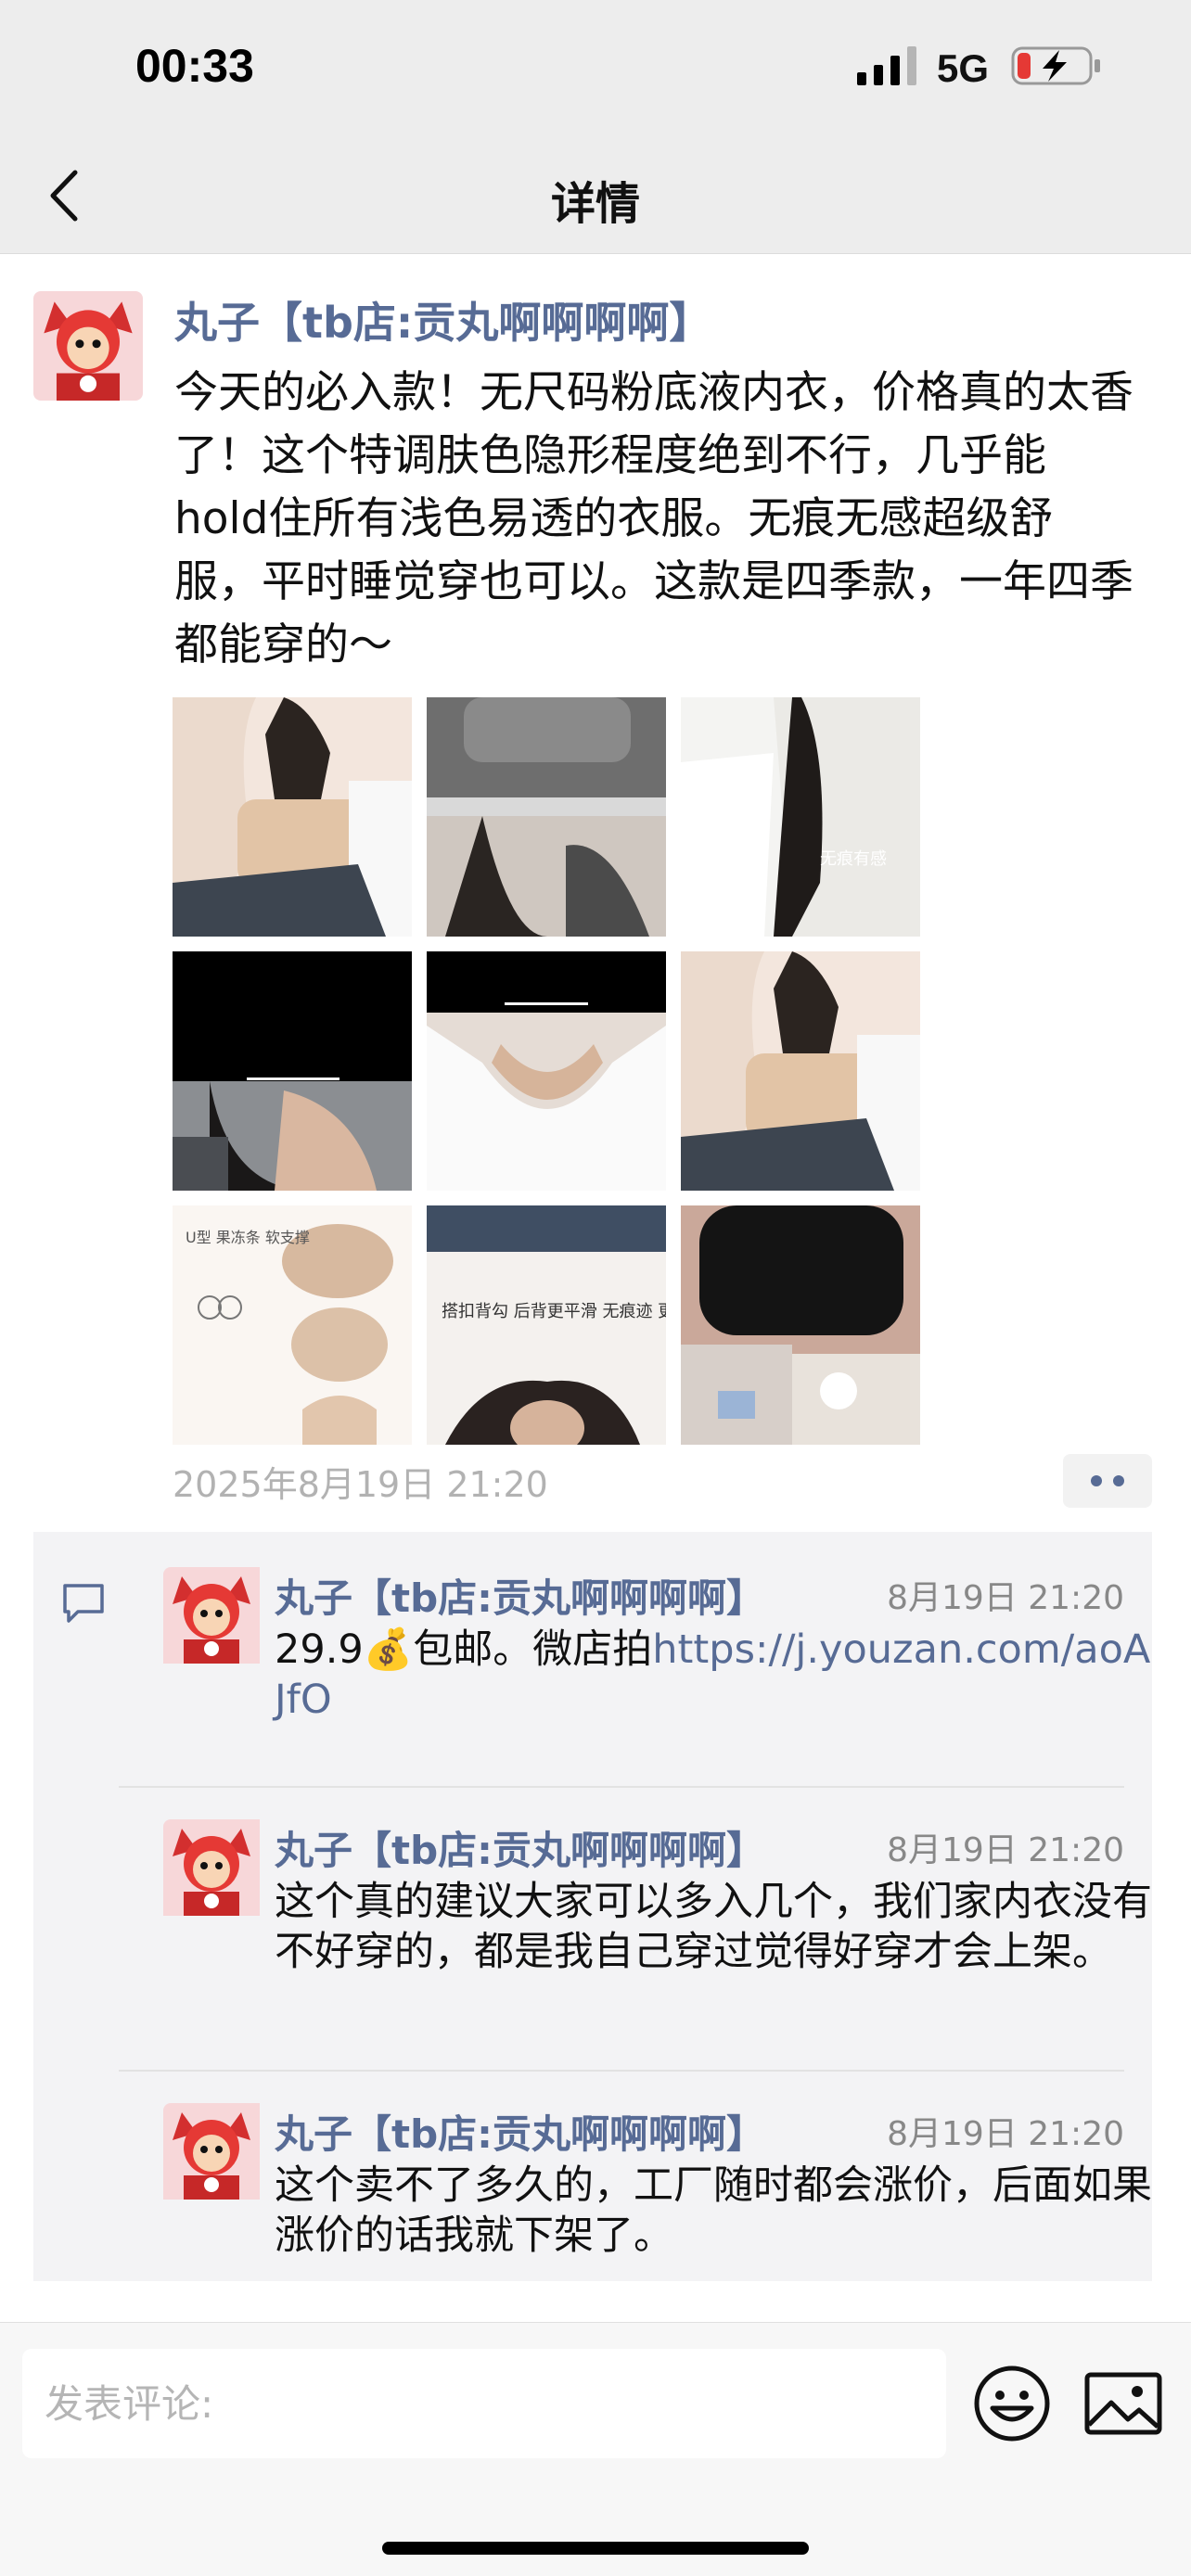 Image resolution: width=1191 pixels, height=2576 pixels. I want to click on nav-bar: 详情, so click(595, 196).